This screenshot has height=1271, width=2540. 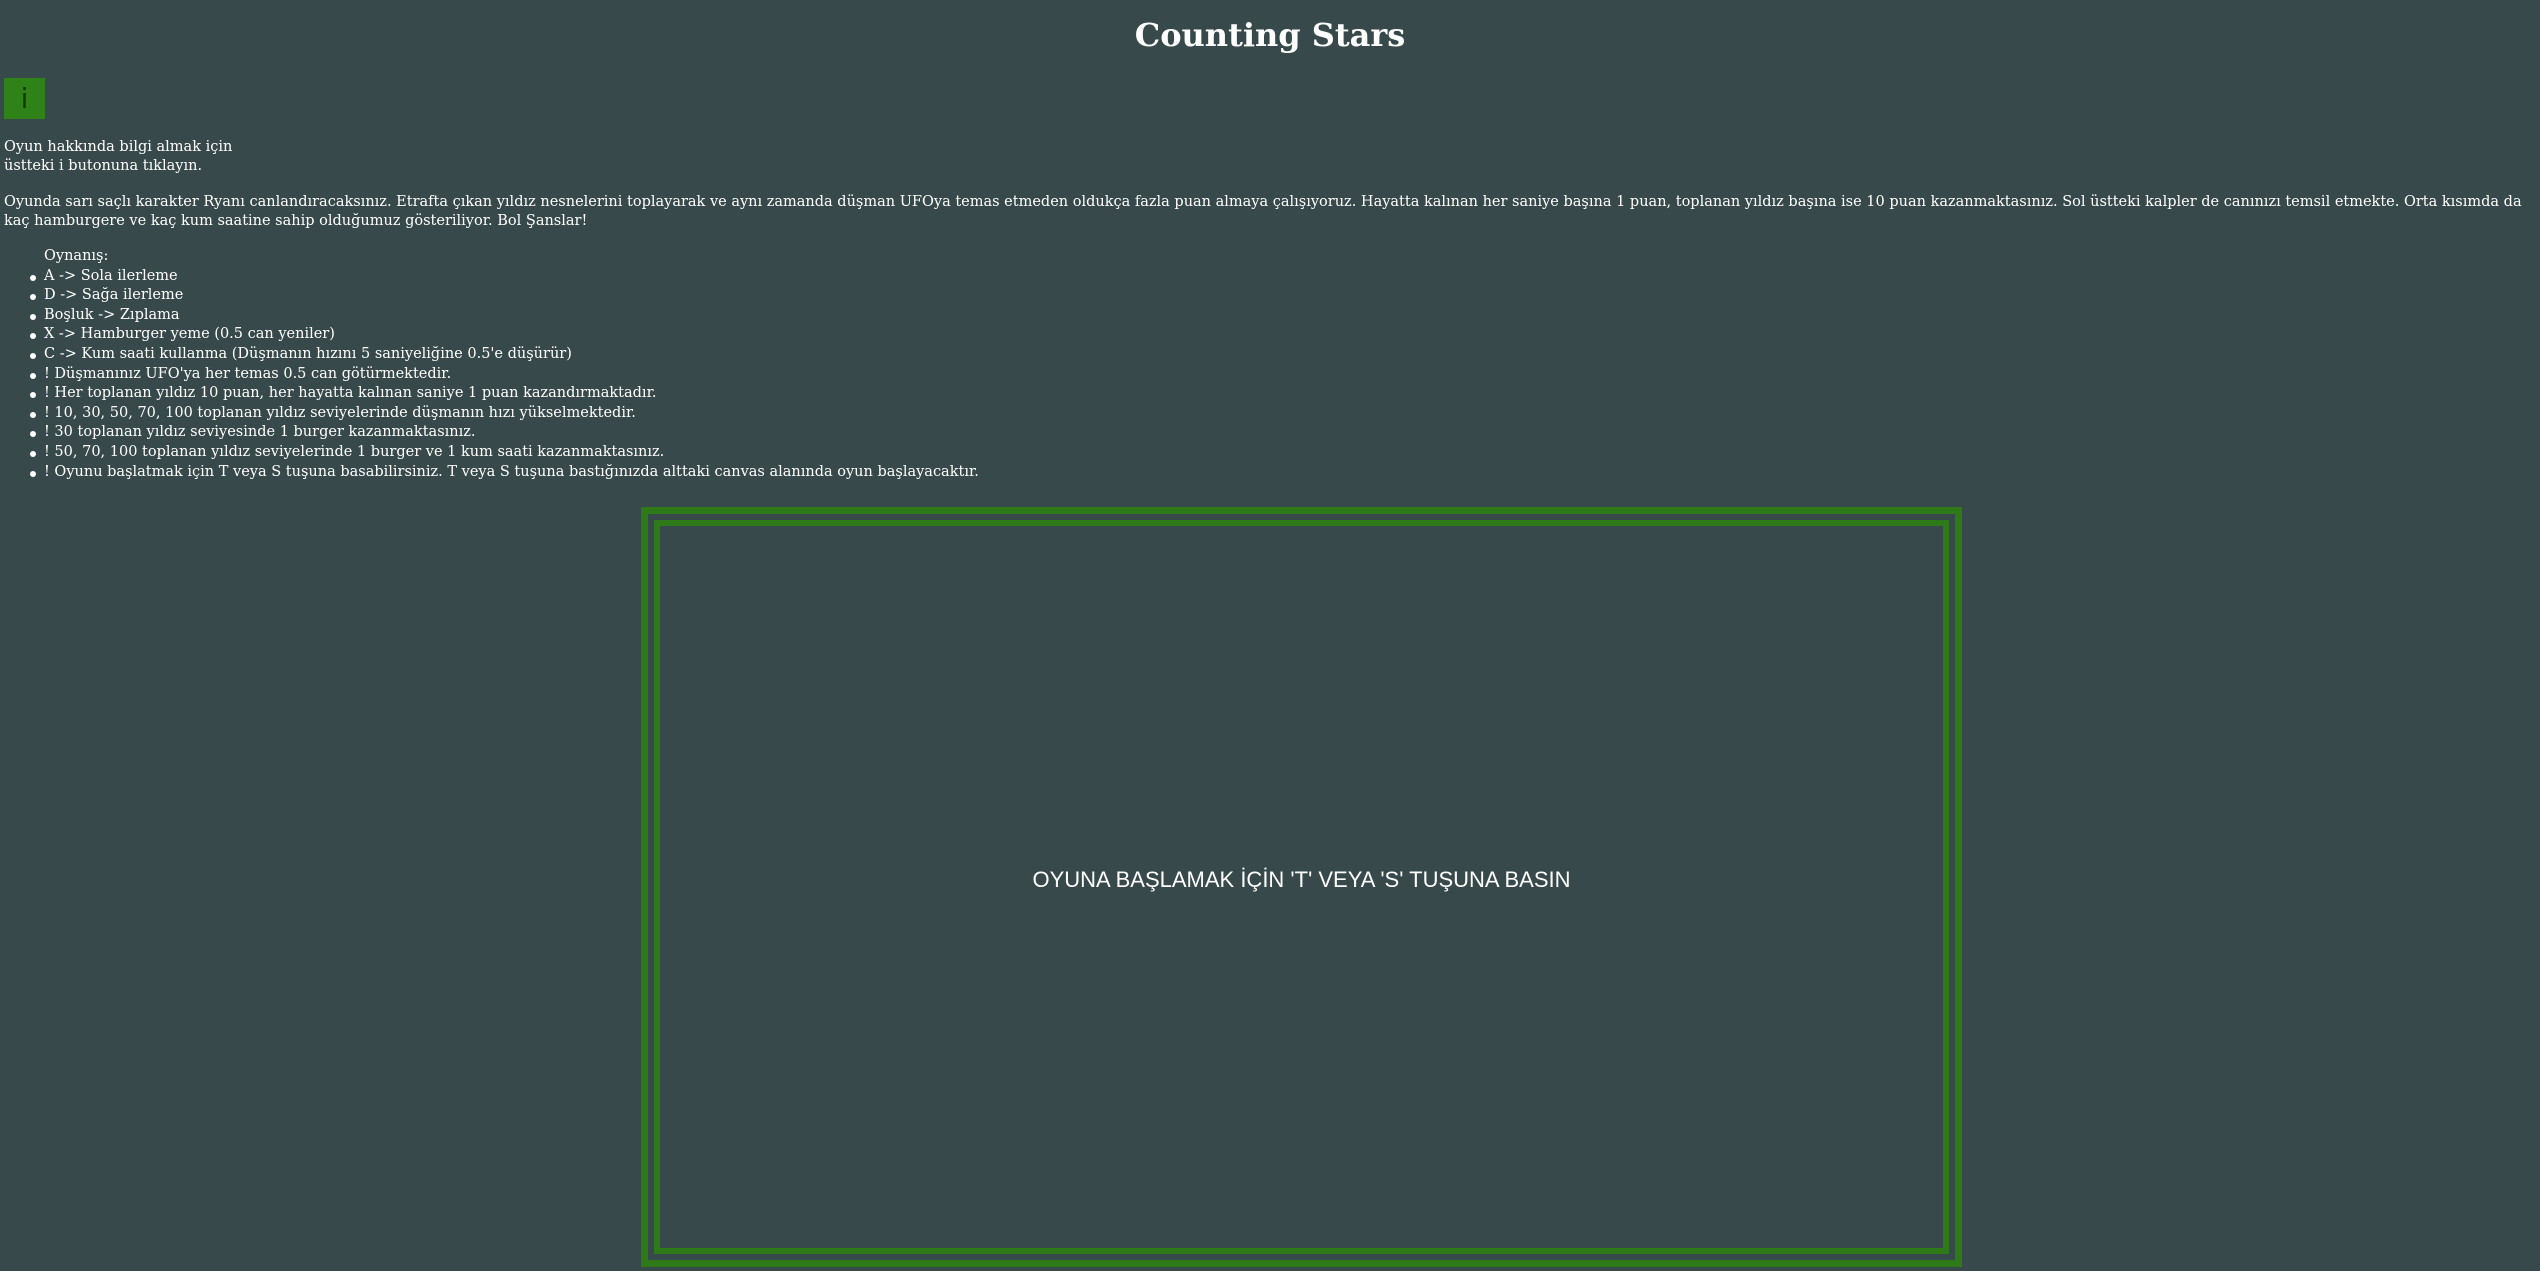 I want to click on rule-item-jump: Boşluk -> Zıplama, so click(x=504, y=316).